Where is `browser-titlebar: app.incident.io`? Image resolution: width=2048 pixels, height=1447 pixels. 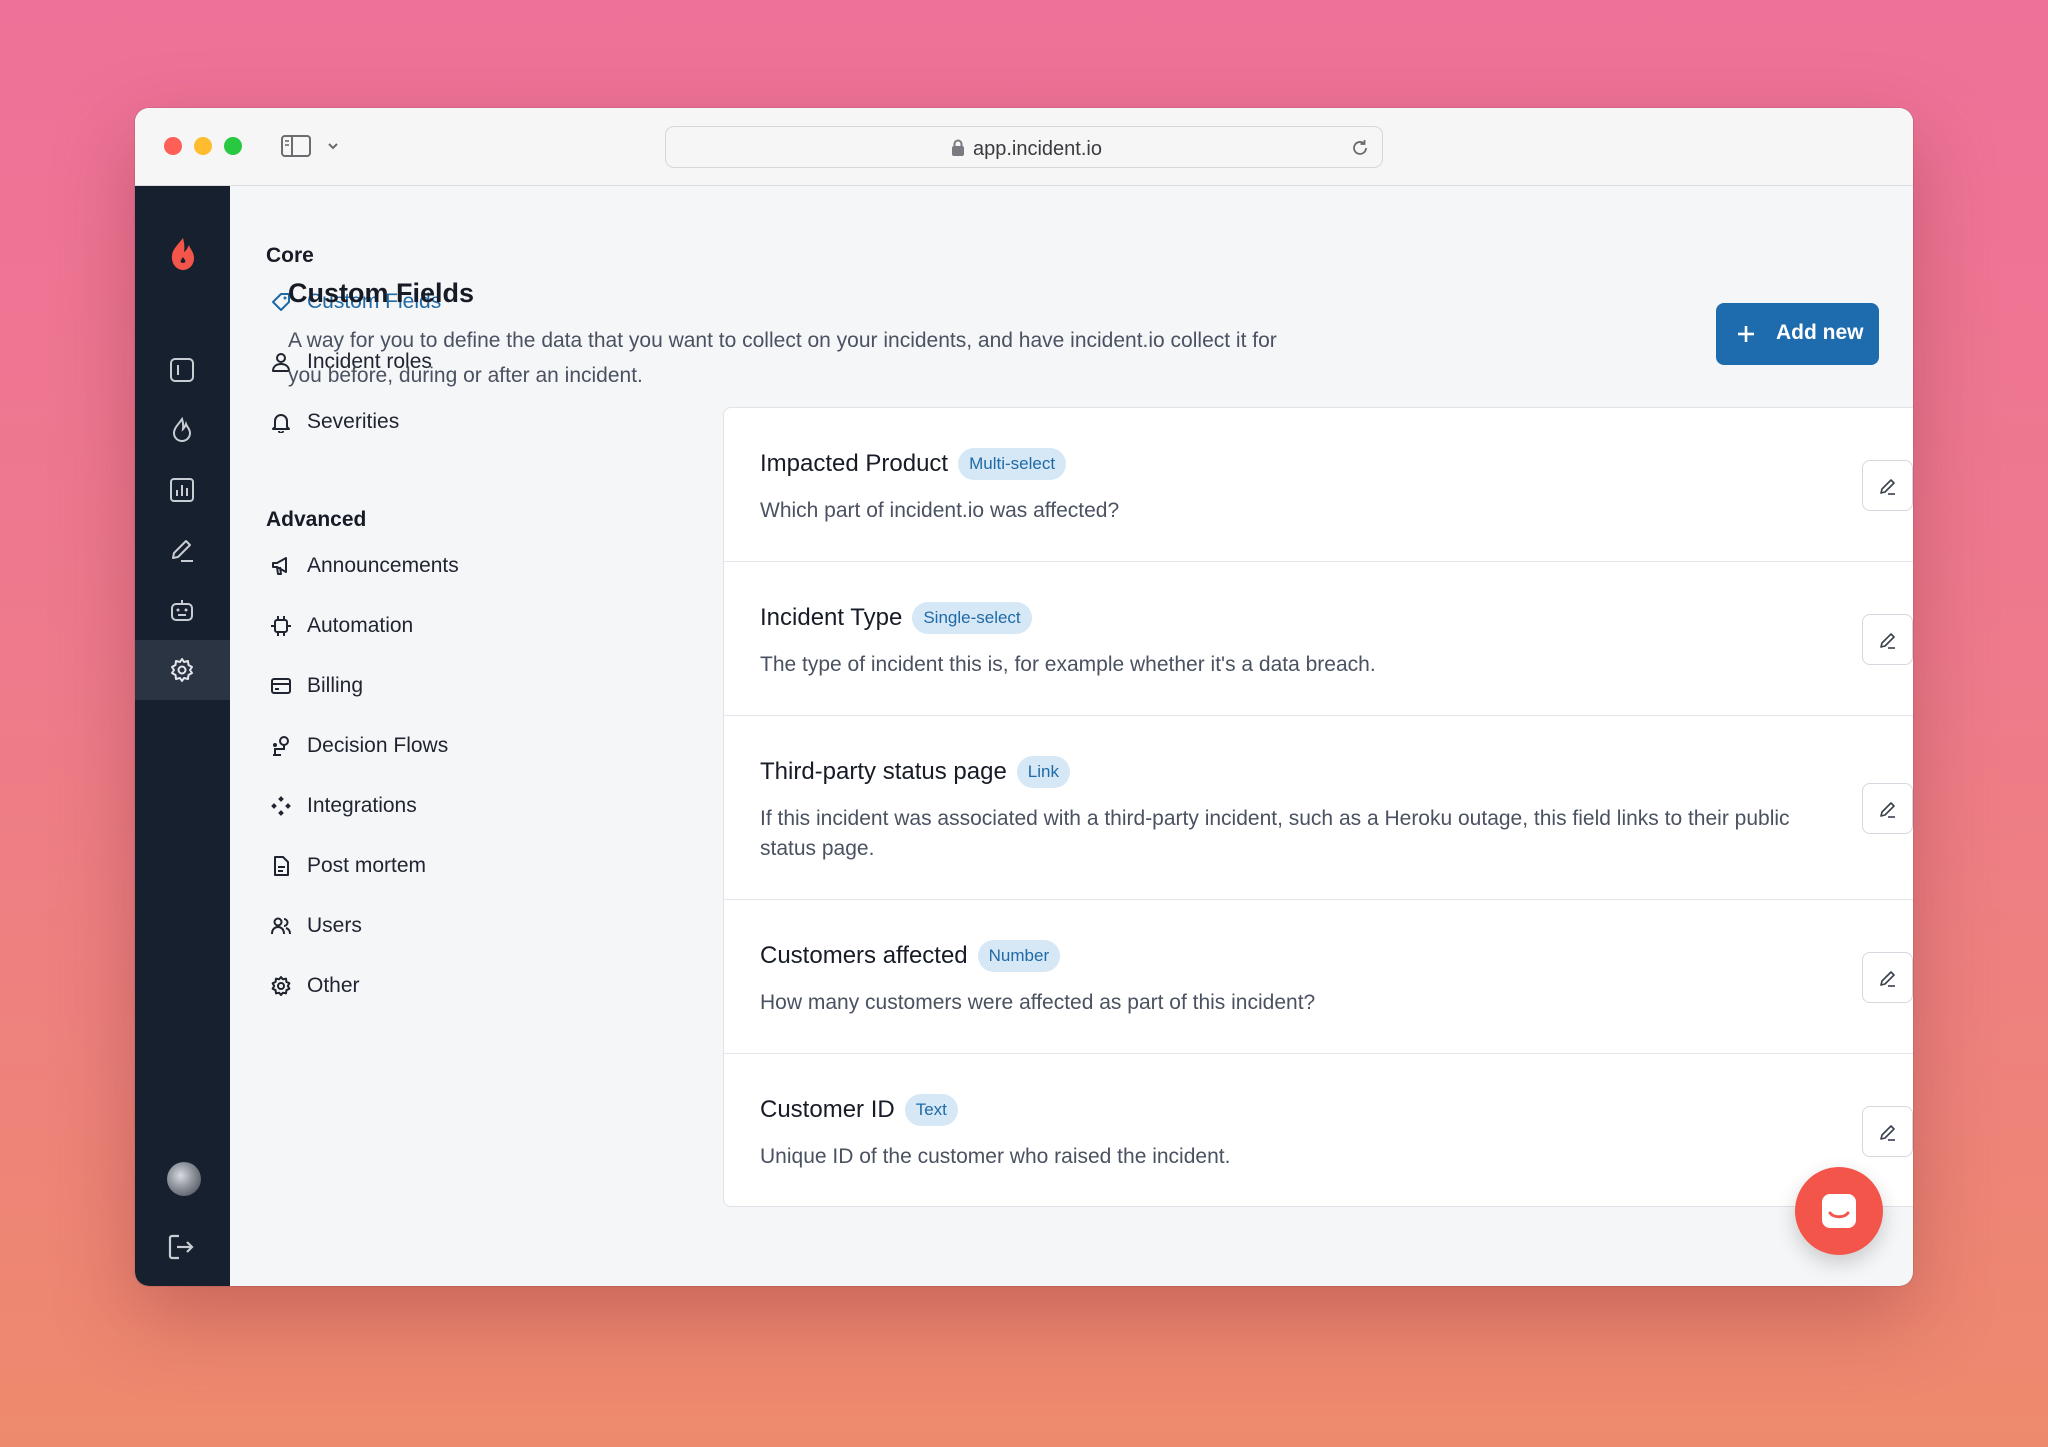 browser-titlebar: app.incident.io is located at coordinates (1024, 147).